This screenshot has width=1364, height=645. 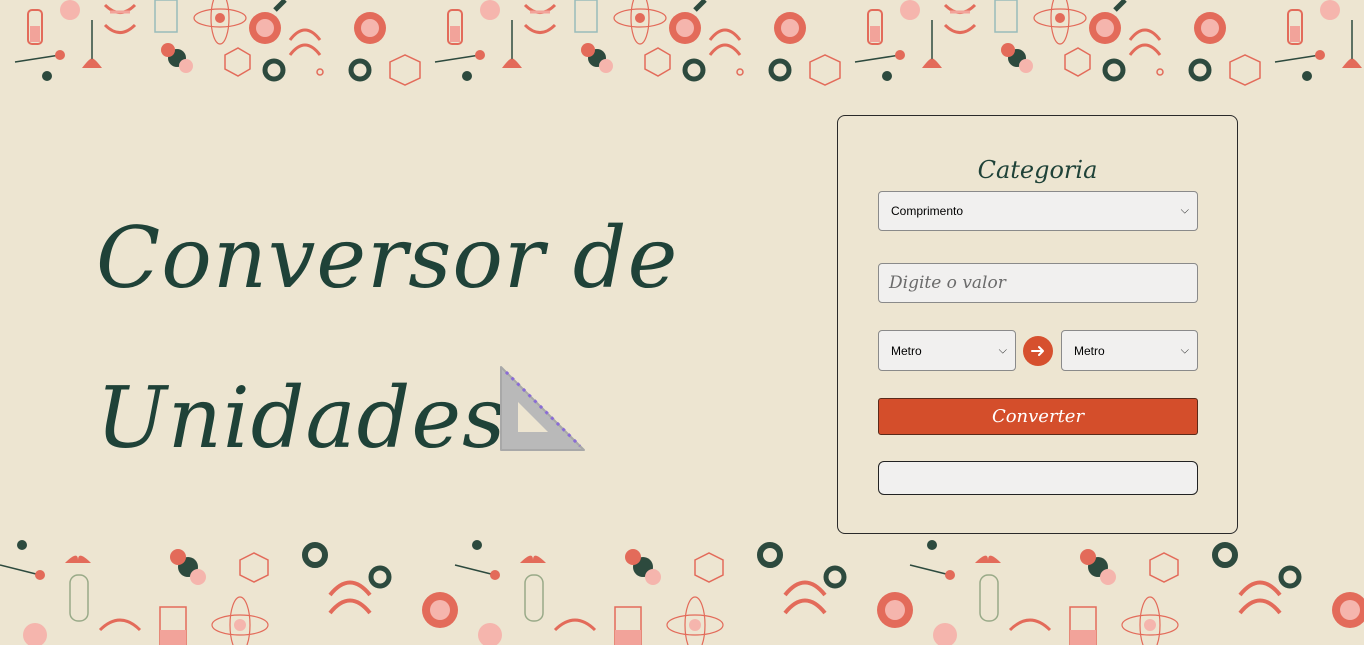 What do you see at coordinates (301, 418) in the screenshot?
I see `title-line-2: Unidades` at bounding box center [301, 418].